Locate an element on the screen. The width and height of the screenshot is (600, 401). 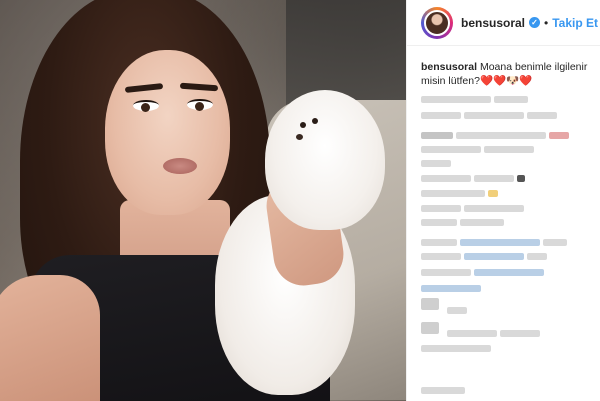
avatar-image is located at coordinates (437, 22).